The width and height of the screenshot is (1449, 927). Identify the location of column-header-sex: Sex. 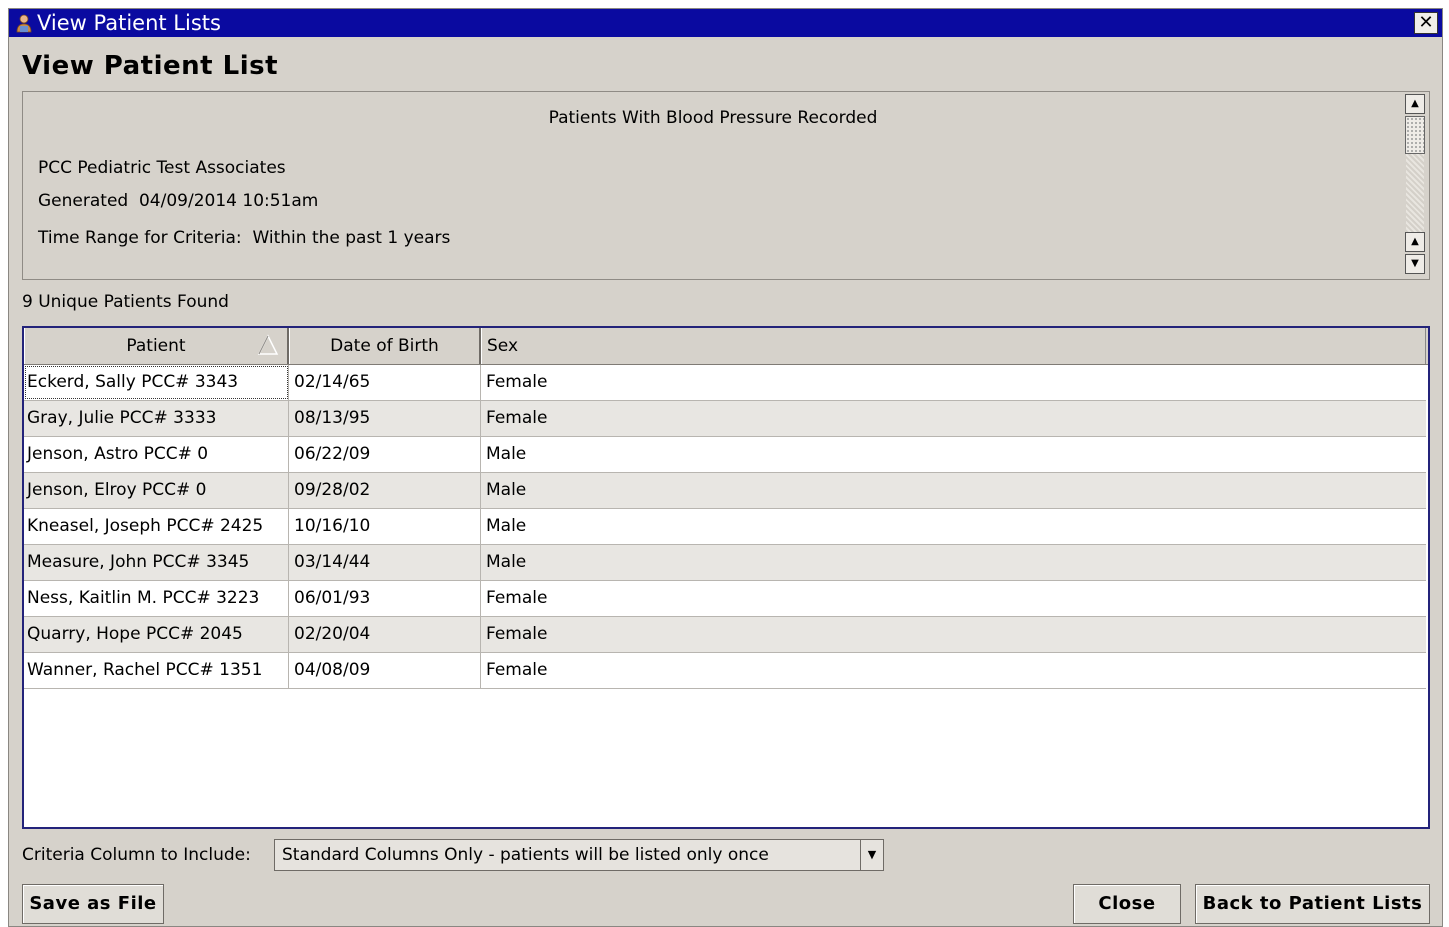
(953, 346).